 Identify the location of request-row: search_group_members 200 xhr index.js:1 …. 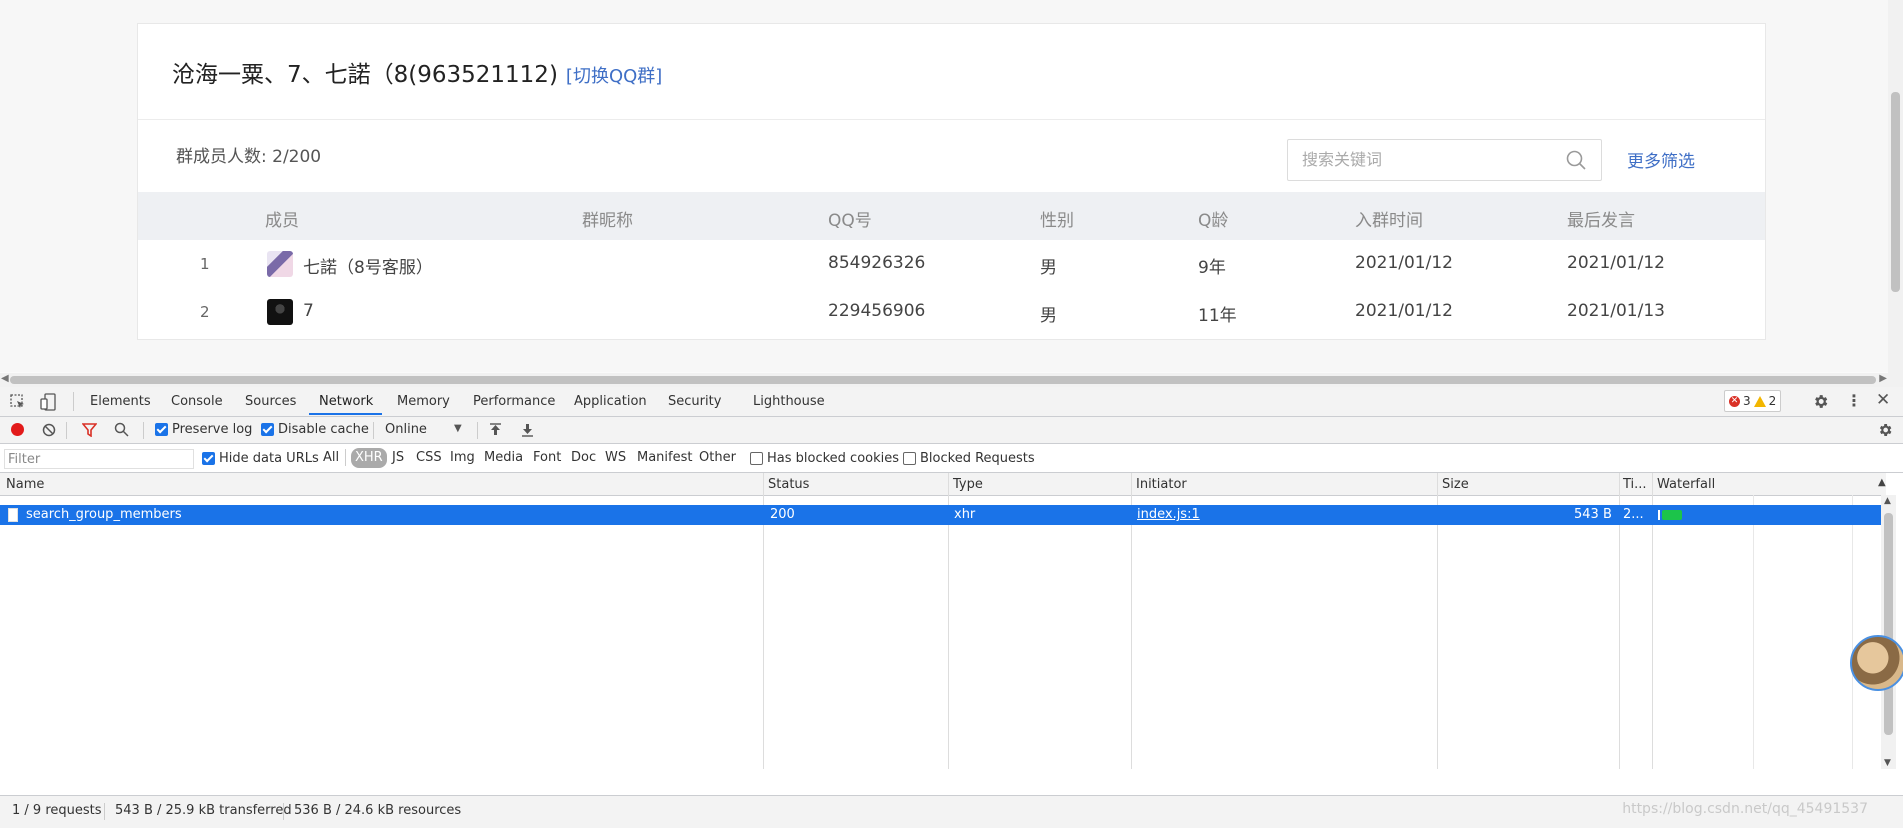
(940, 515).